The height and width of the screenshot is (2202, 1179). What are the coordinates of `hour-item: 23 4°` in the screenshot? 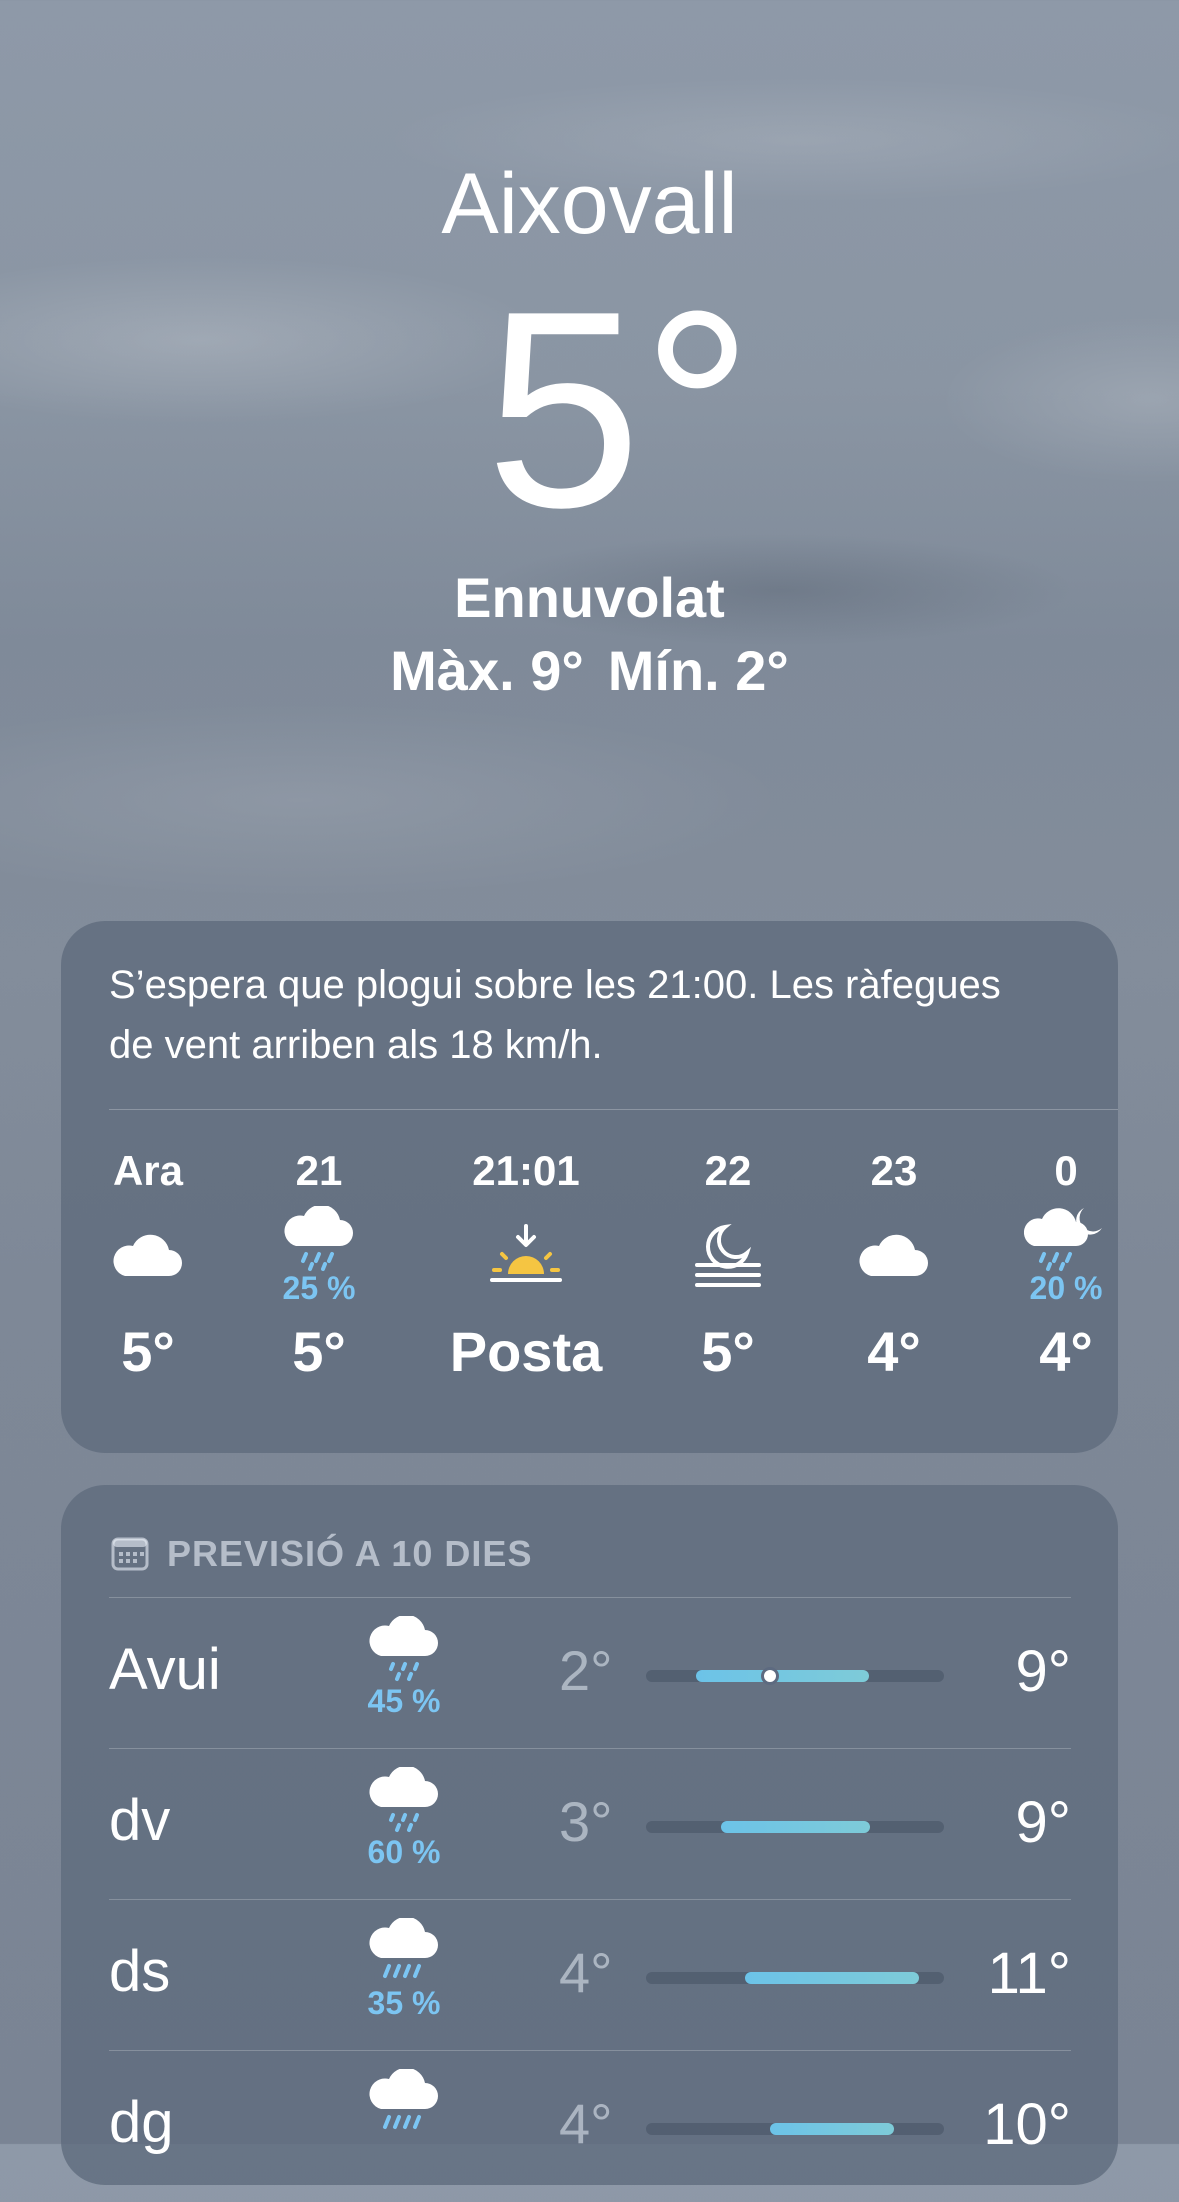 It's located at (894, 1262).